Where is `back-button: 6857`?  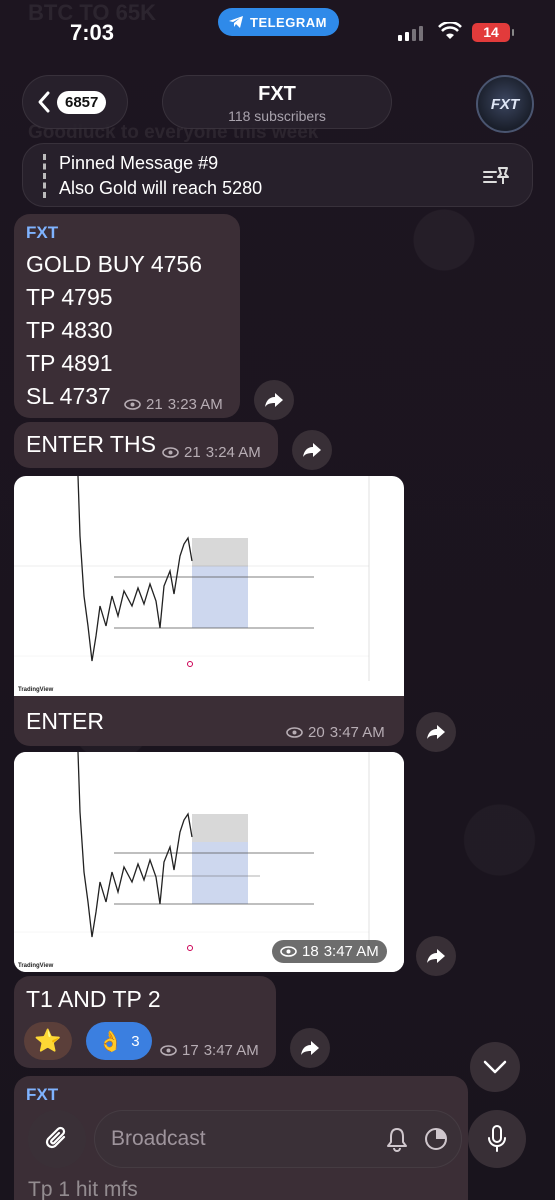 back-button: 6857 is located at coordinates (75, 102).